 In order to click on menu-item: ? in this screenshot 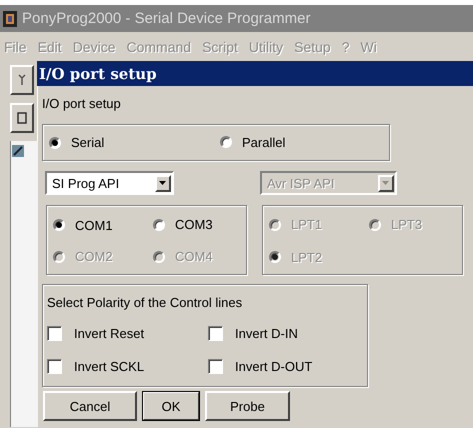, I will do `click(347, 46)`.